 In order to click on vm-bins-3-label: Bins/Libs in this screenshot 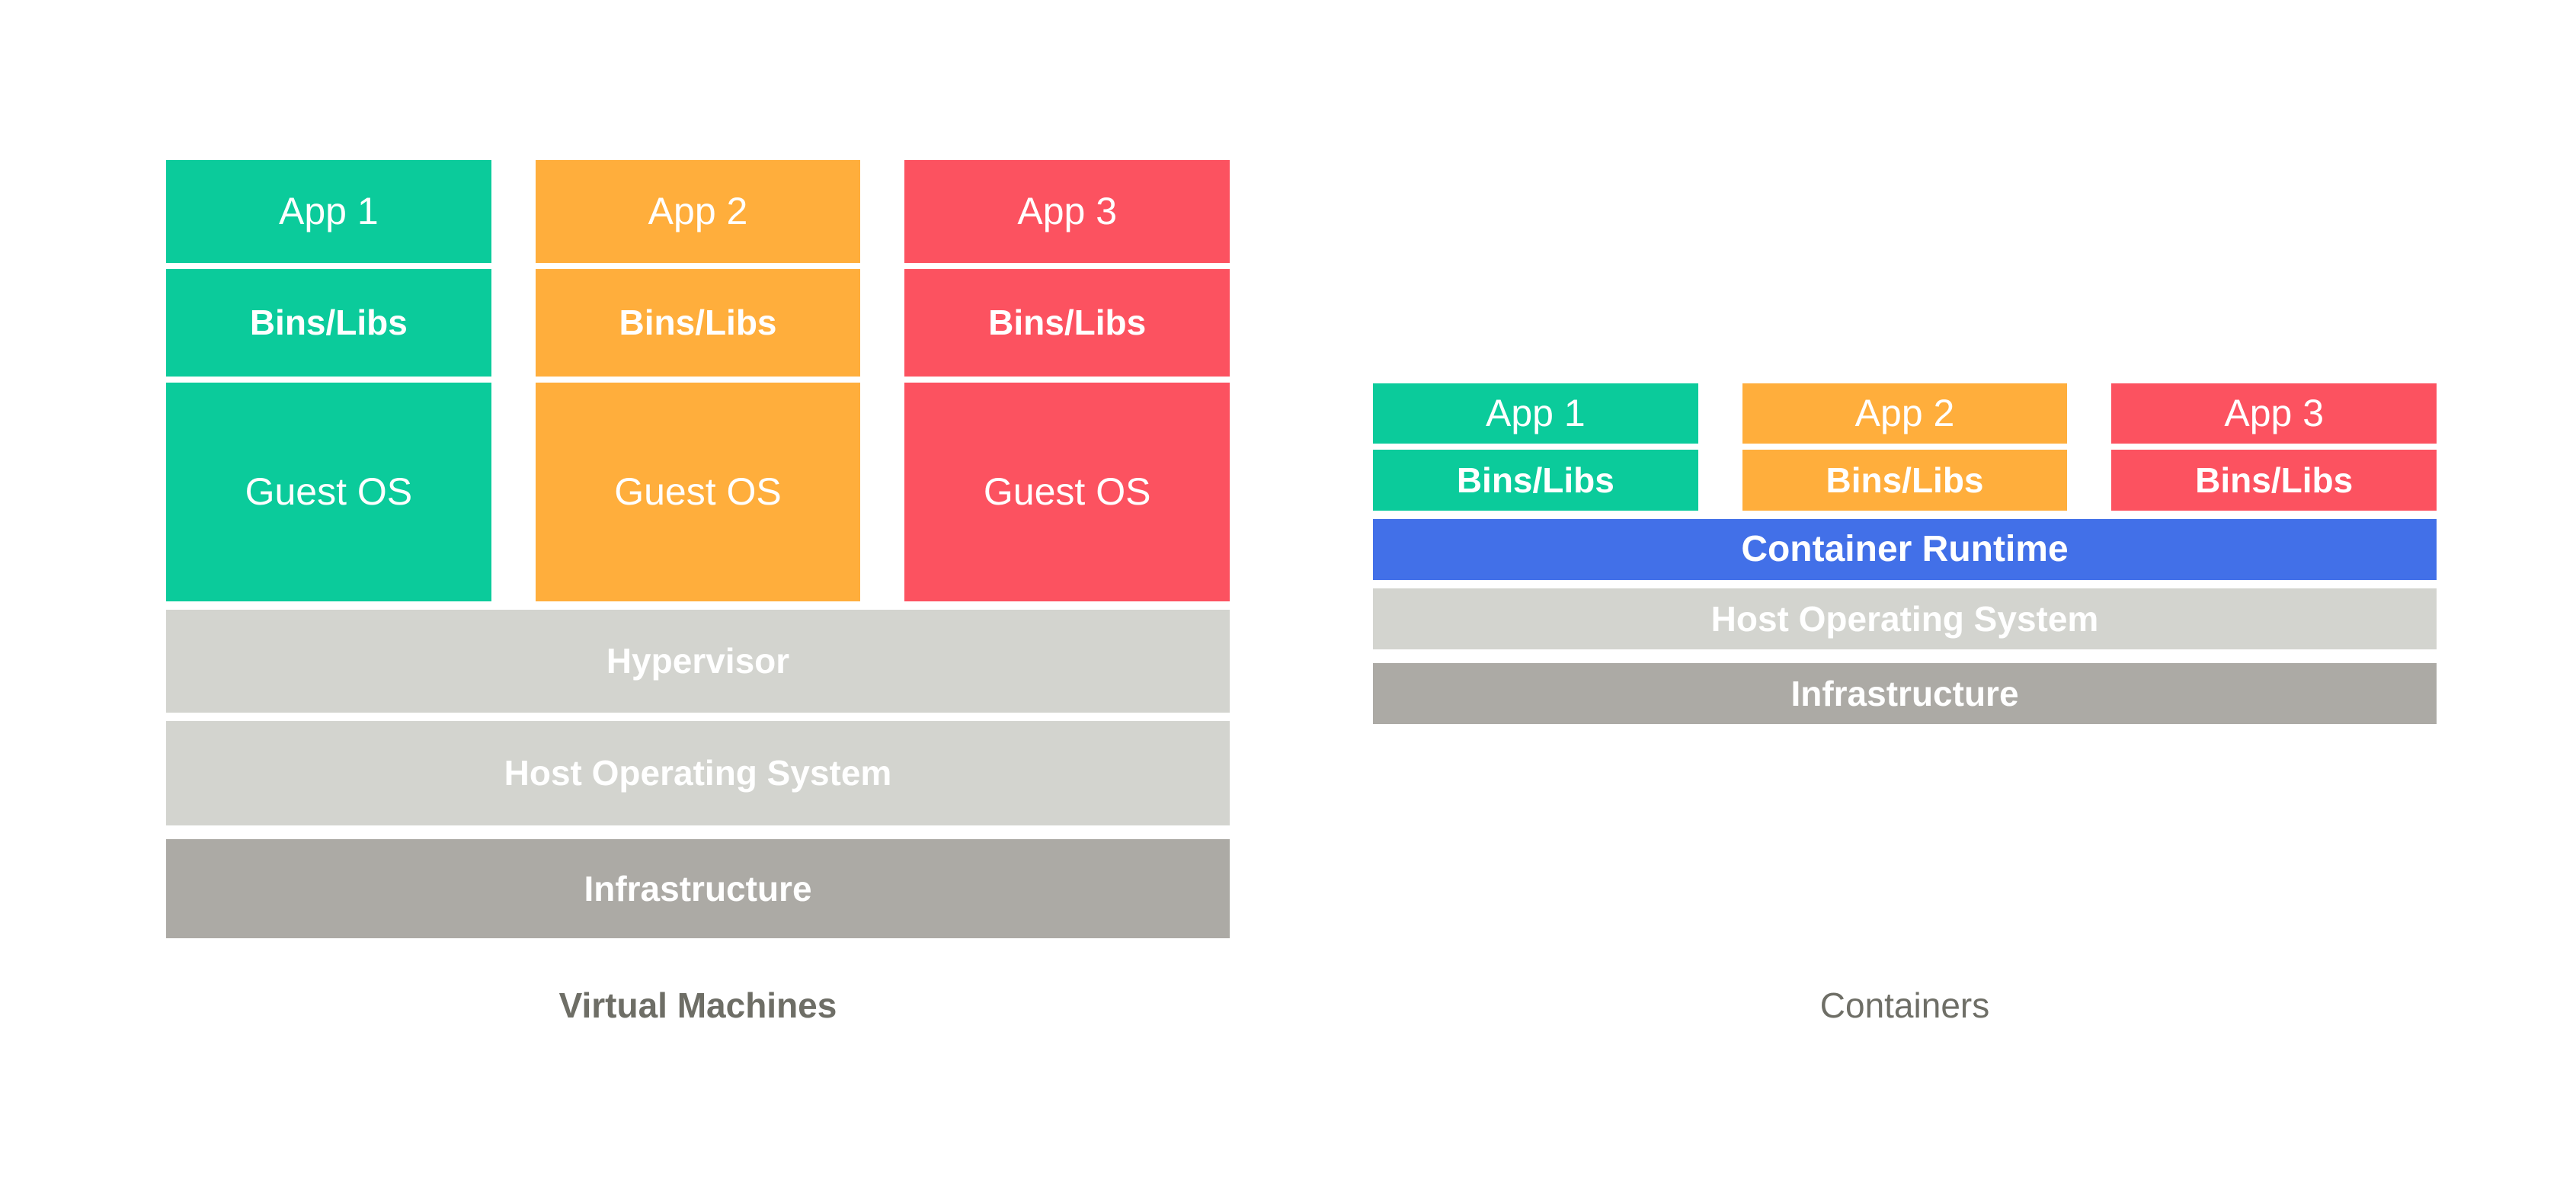, I will do `click(1067, 323)`.